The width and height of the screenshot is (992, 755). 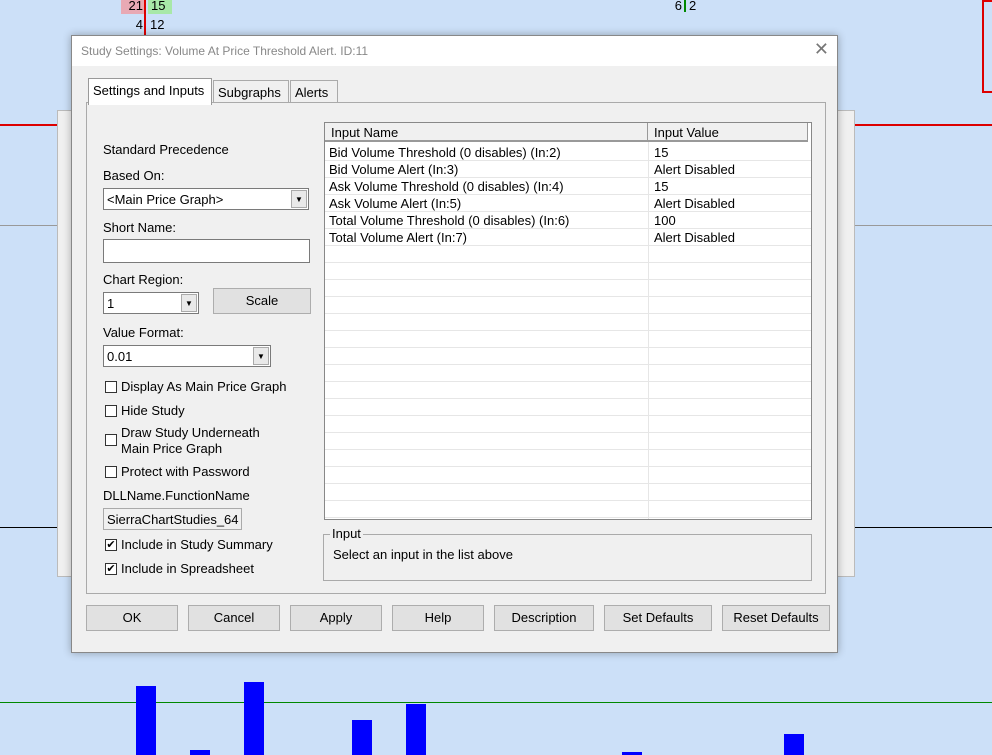 What do you see at coordinates (157, 24) in the screenshot?
I see `ask-volume-cell: 12` at bounding box center [157, 24].